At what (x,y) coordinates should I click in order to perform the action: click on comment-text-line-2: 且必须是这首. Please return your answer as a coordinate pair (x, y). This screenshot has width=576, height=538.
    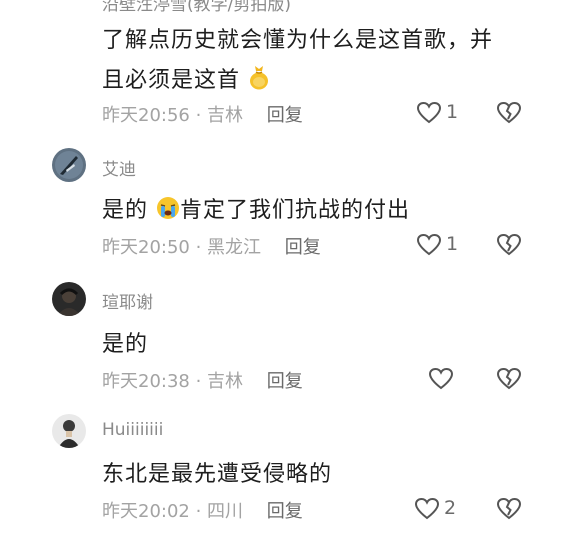
    Looking at the image, I should click on (186, 79).